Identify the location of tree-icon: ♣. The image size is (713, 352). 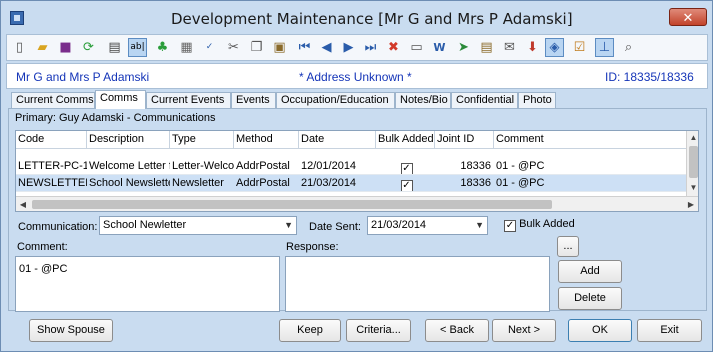
(162, 47).